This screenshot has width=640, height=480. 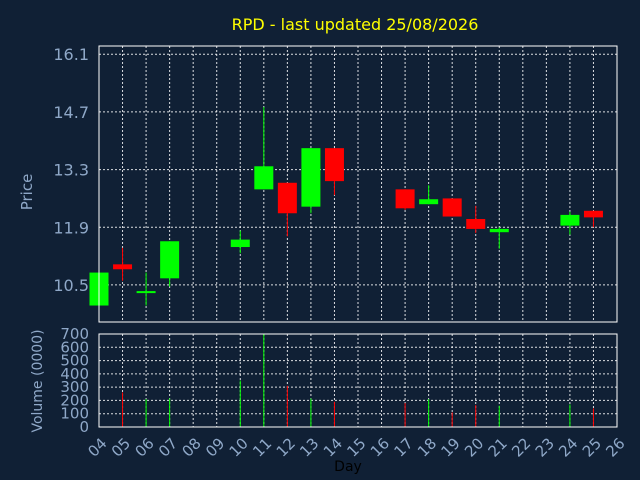 I want to click on chart-title: RPD - last updated 25/08/2026, so click(x=355, y=24).